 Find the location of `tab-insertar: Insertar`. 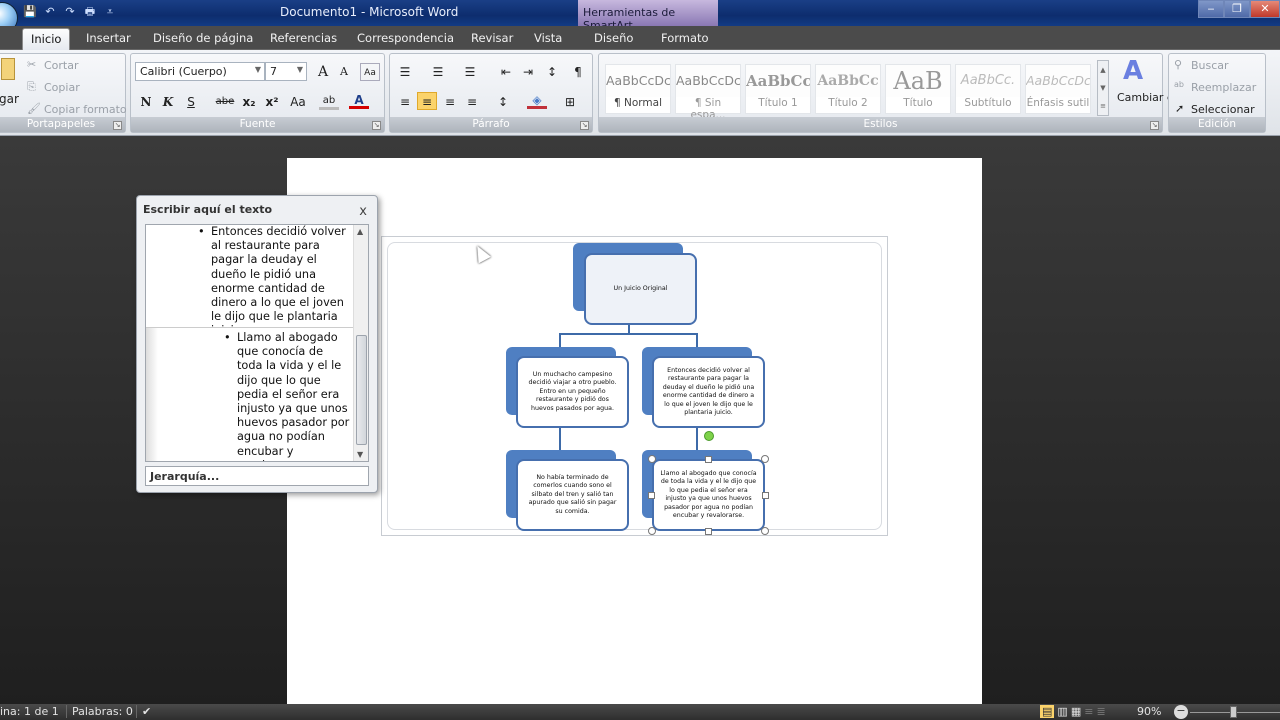

tab-insertar: Insertar is located at coordinates (108, 39).